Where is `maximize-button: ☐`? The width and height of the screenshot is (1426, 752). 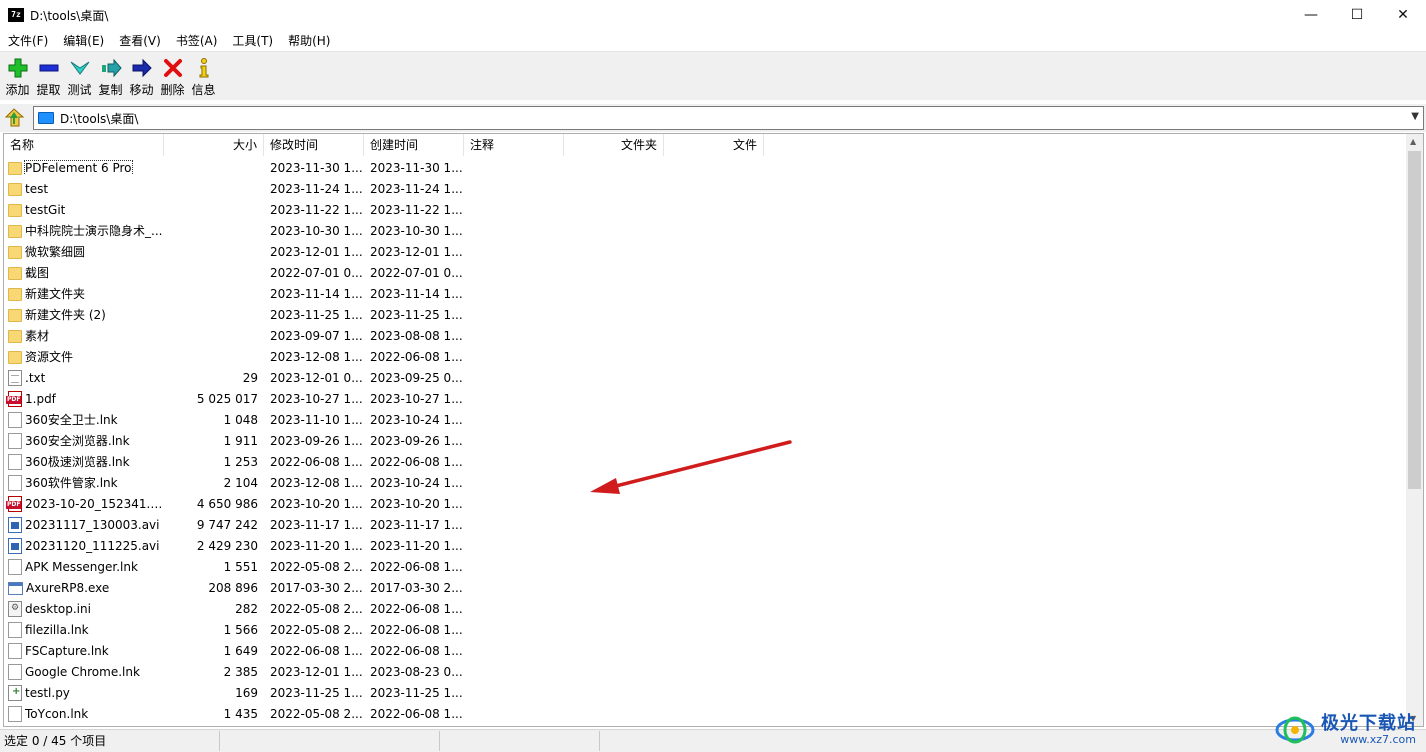 maximize-button: ☐ is located at coordinates (1357, 15).